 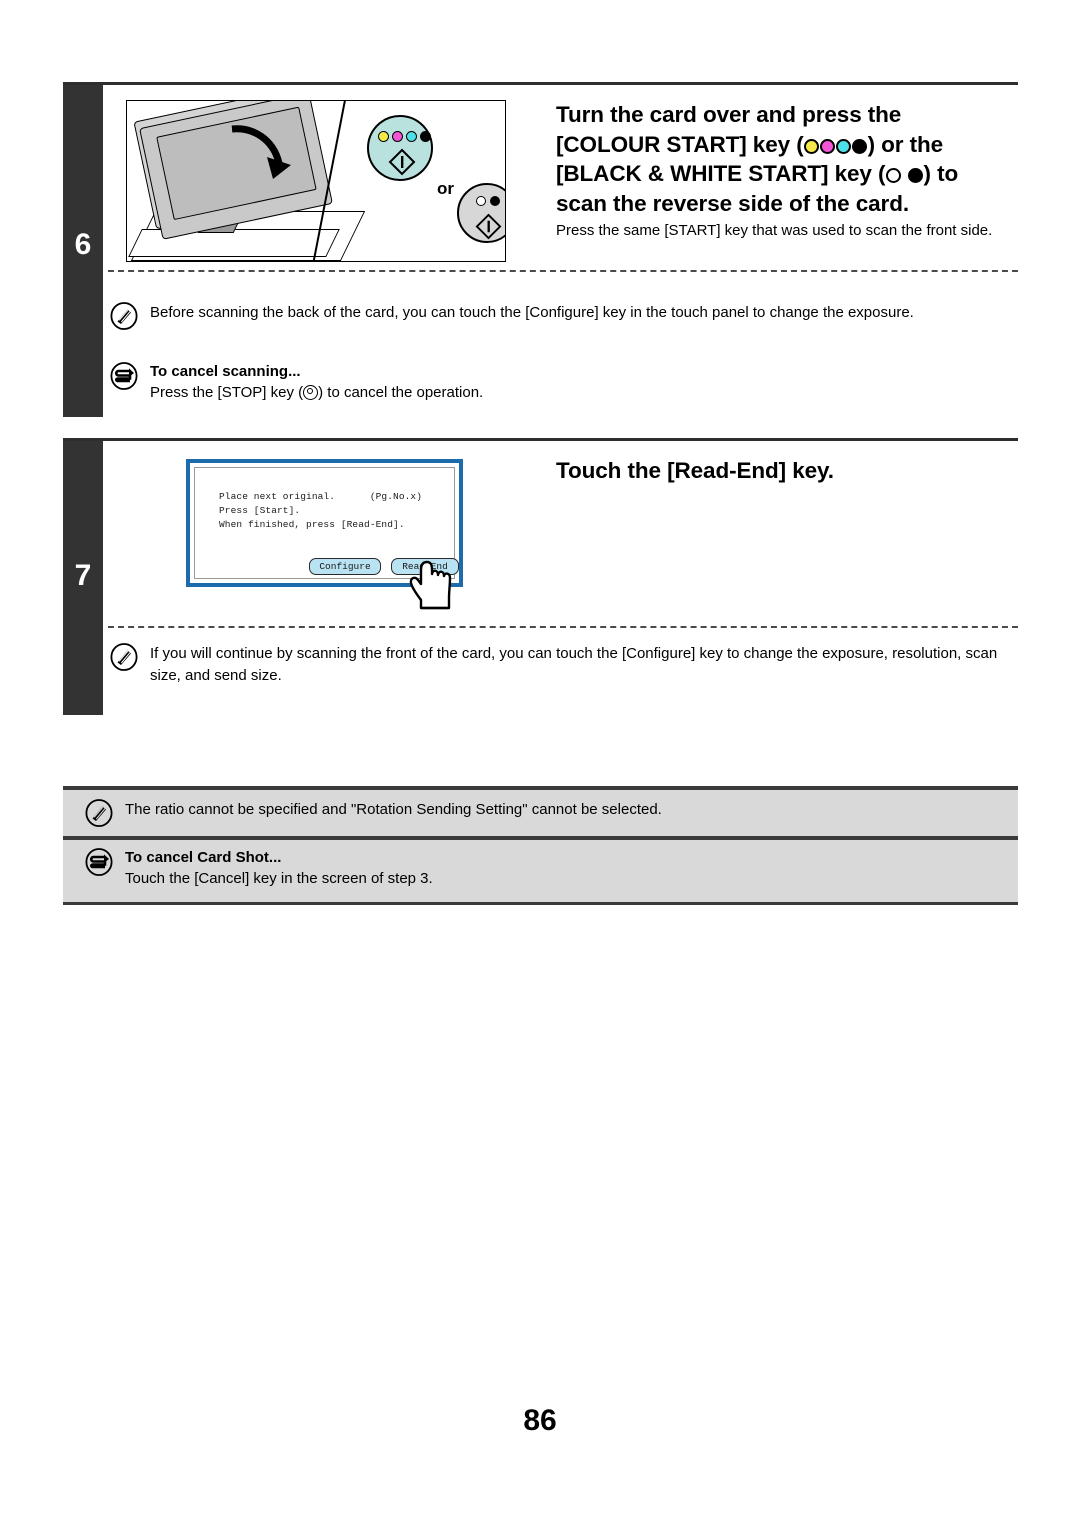 I want to click on step-6-heading-line-2b: ) or the, so click(x=905, y=144).